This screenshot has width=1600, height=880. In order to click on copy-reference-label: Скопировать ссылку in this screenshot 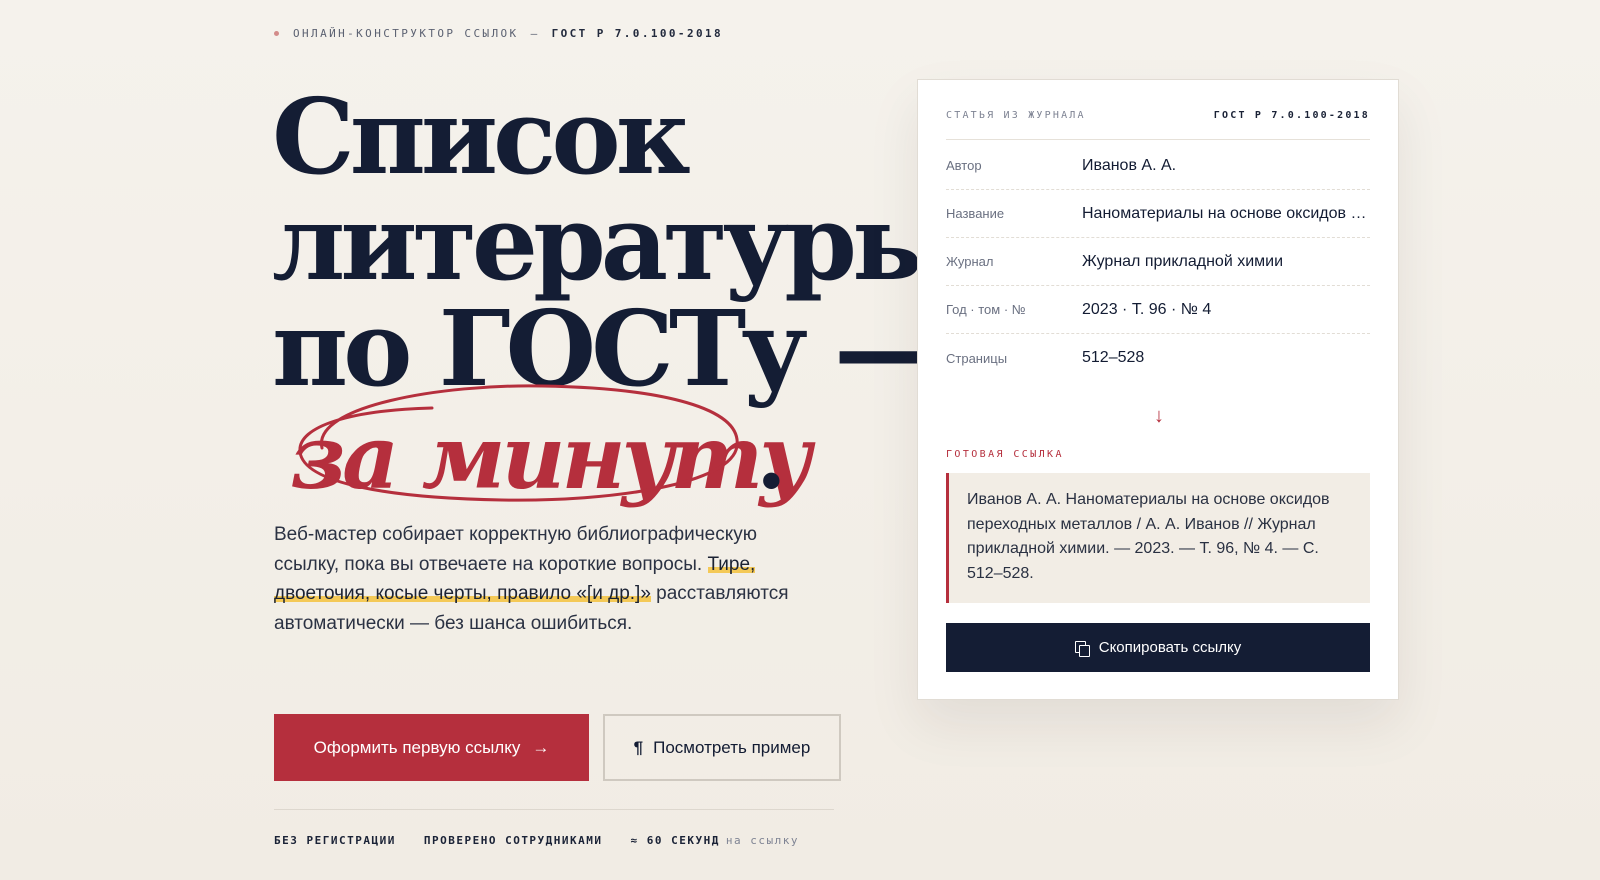, I will do `click(1170, 647)`.